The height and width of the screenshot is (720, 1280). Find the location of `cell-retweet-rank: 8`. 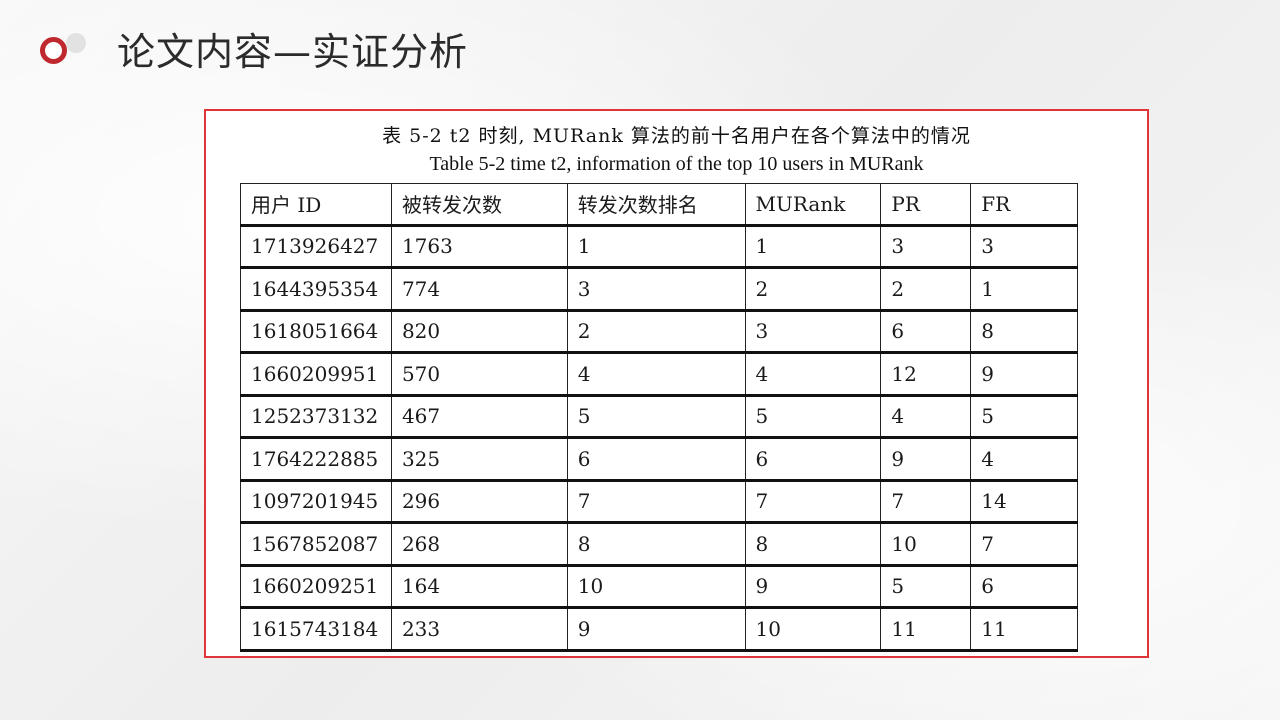

cell-retweet-rank: 8 is located at coordinates (656, 544).